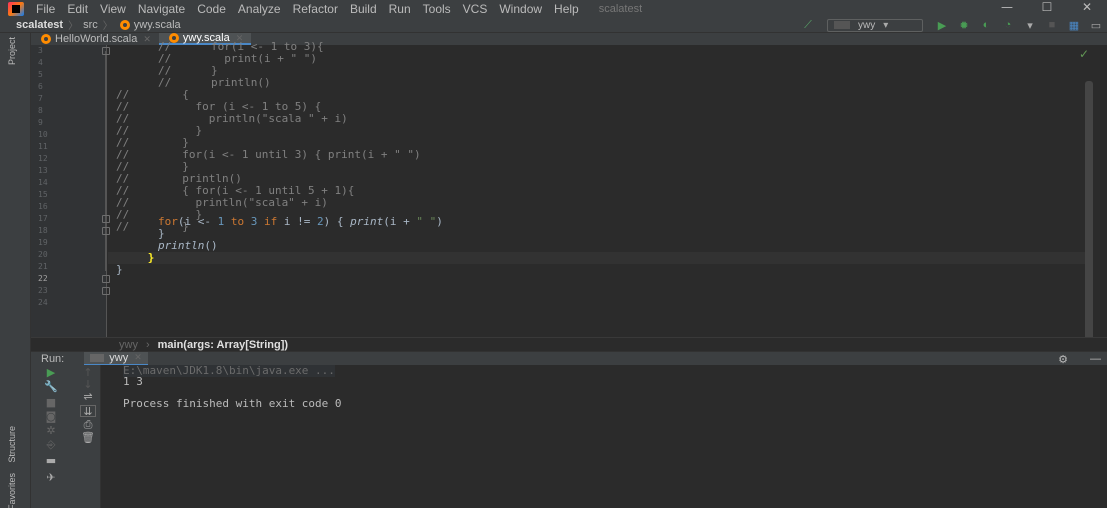 The image size is (1107, 508). I want to click on project-structure-icon: ▦, so click(1074, 25).